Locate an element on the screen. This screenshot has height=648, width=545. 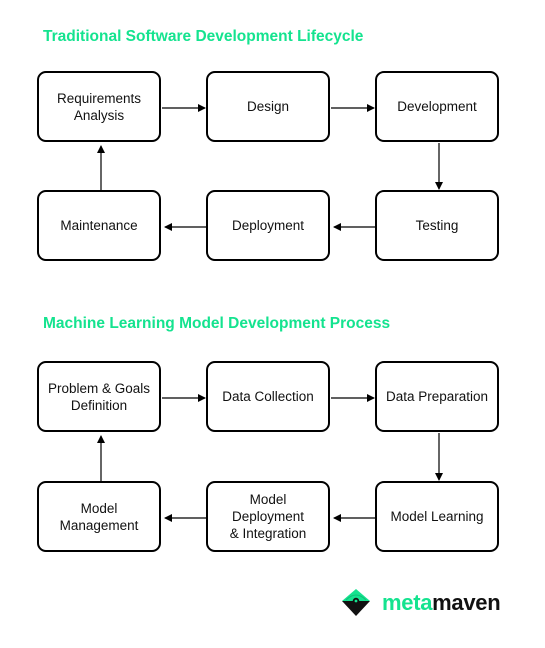
logo-wordmark: metamaven is located at coordinates (441, 603).